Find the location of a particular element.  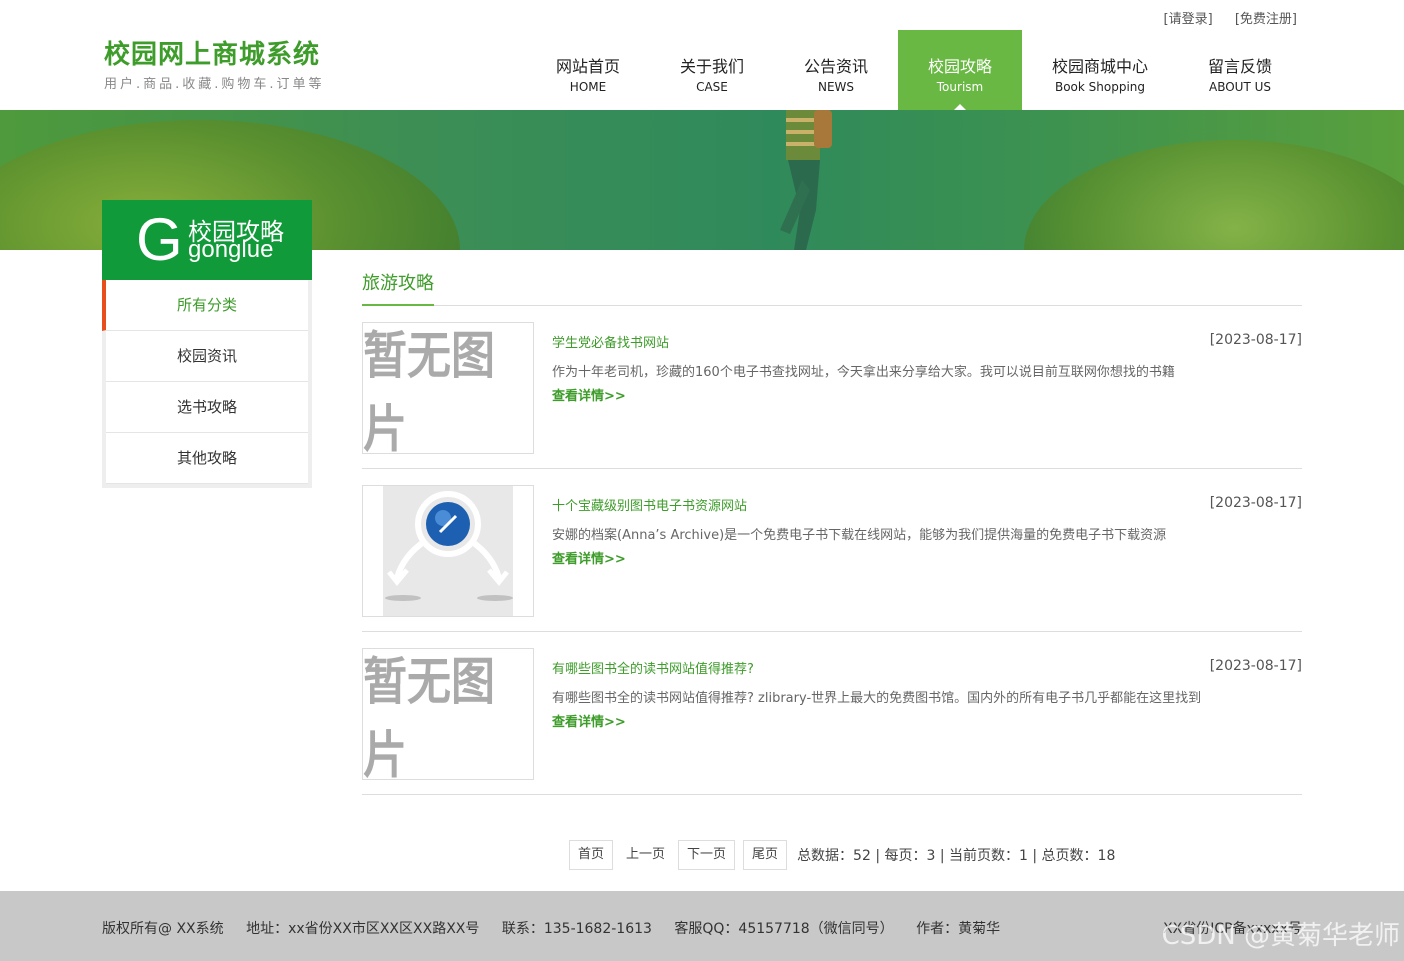

pagination-info: 总数据：52 | 每页：3 | 当前页数：1 | 总页数：18 is located at coordinates (956, 856).